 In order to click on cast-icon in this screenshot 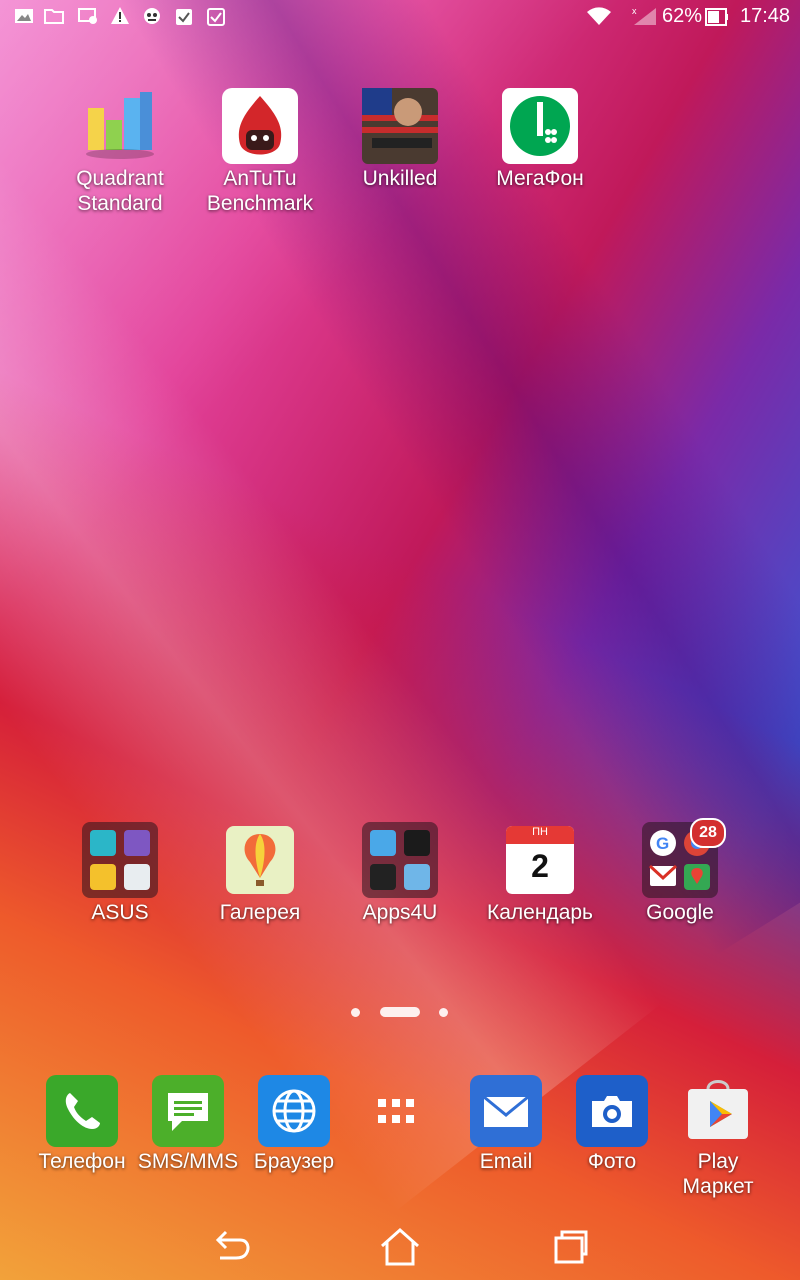, I will do `click(87, 16)`.